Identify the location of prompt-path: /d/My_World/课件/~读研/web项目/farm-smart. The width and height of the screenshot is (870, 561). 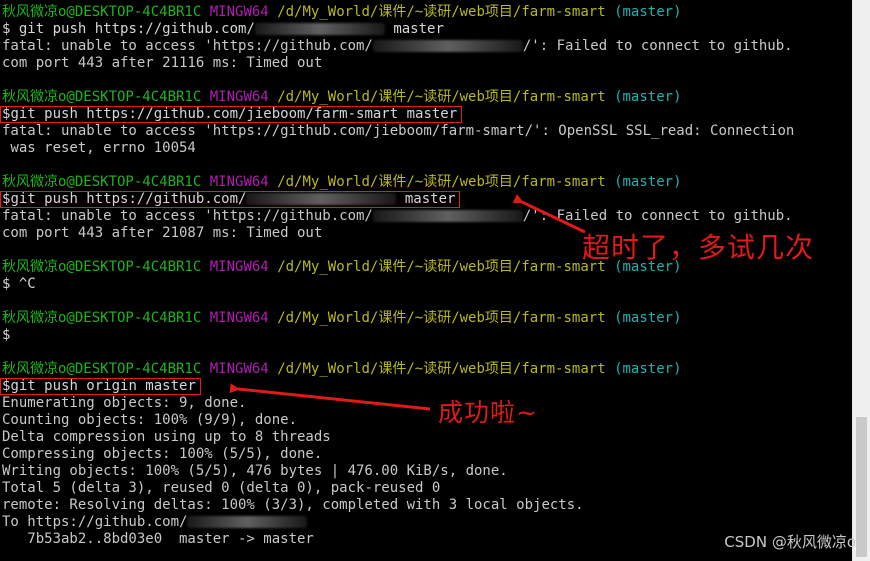
(441, 12).